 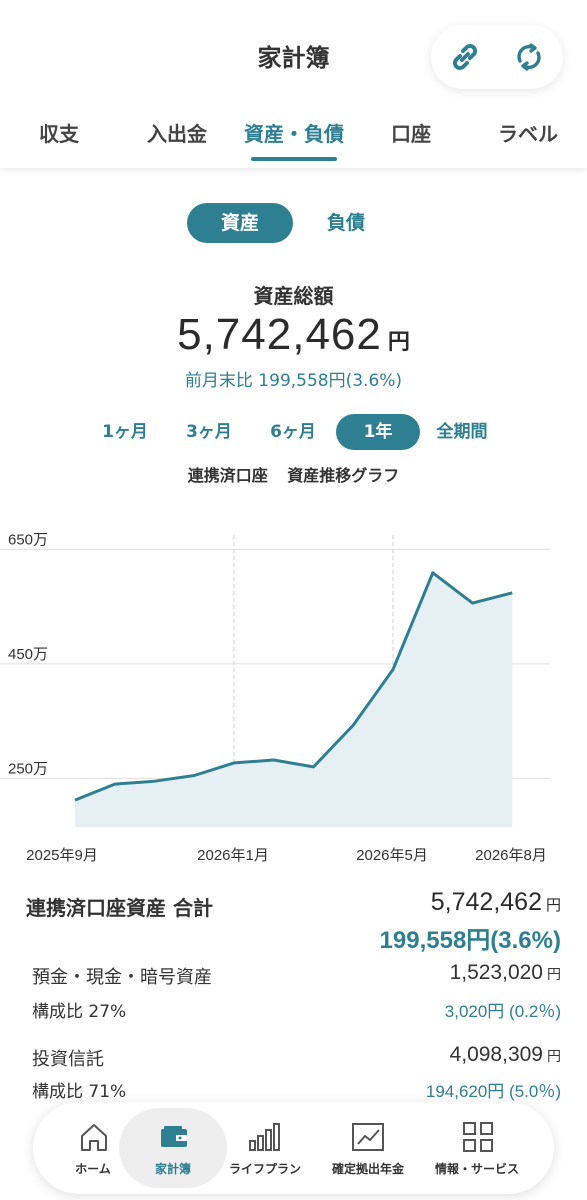 What do you see at coordinates (528, 137) in the screenshot?
I see `tab-labels: ラベル` at bounding box center [528, 137].